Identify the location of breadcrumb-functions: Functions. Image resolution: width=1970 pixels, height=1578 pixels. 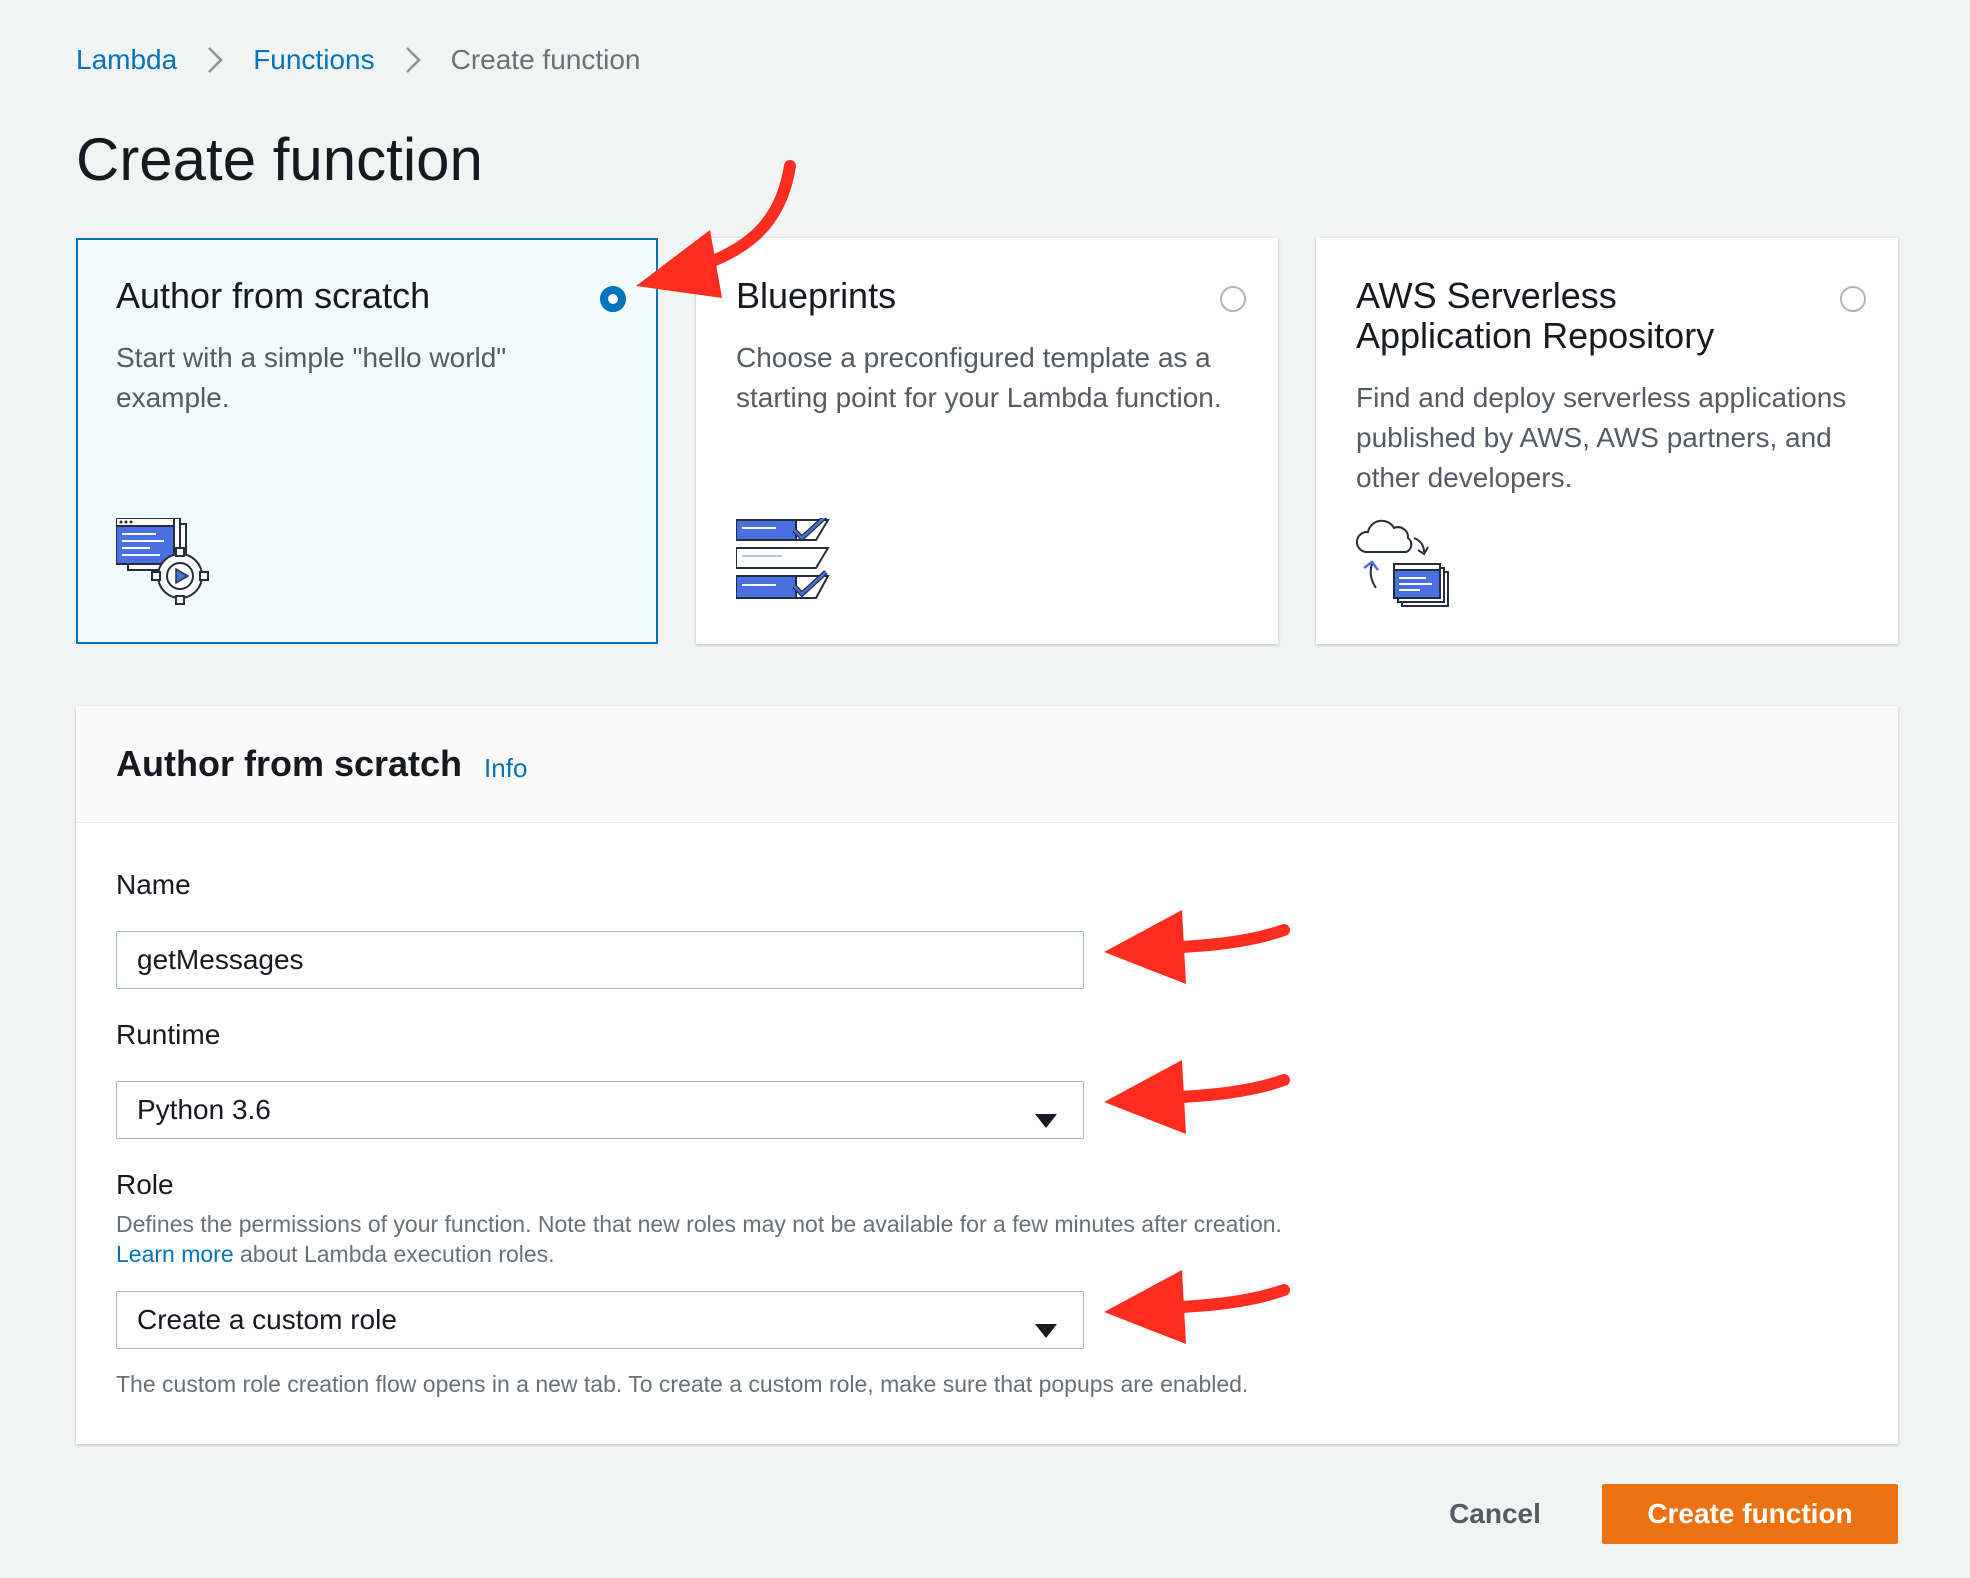
(313, 60).